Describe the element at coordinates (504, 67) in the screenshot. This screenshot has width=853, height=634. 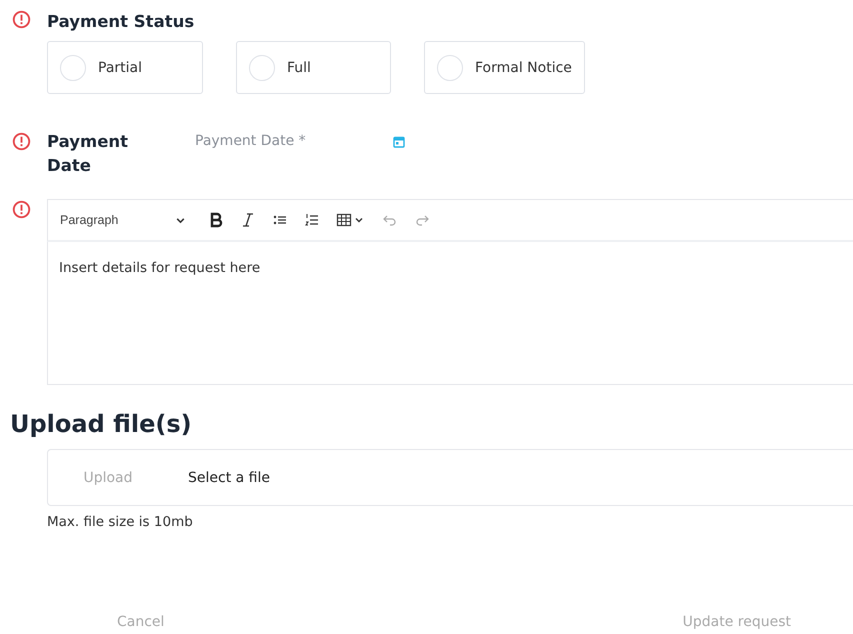
I see `radio-option: Formal Notice` at that location.